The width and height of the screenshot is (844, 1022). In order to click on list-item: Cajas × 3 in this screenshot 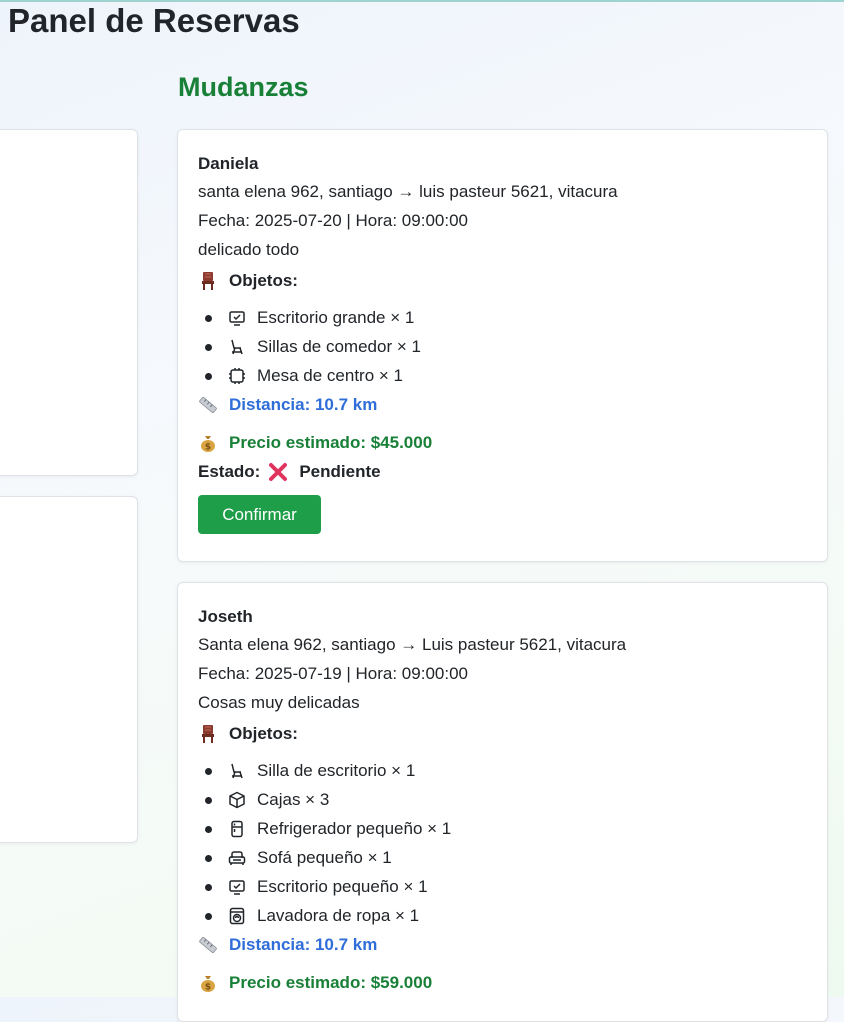, I will do `click(502, 800)`.